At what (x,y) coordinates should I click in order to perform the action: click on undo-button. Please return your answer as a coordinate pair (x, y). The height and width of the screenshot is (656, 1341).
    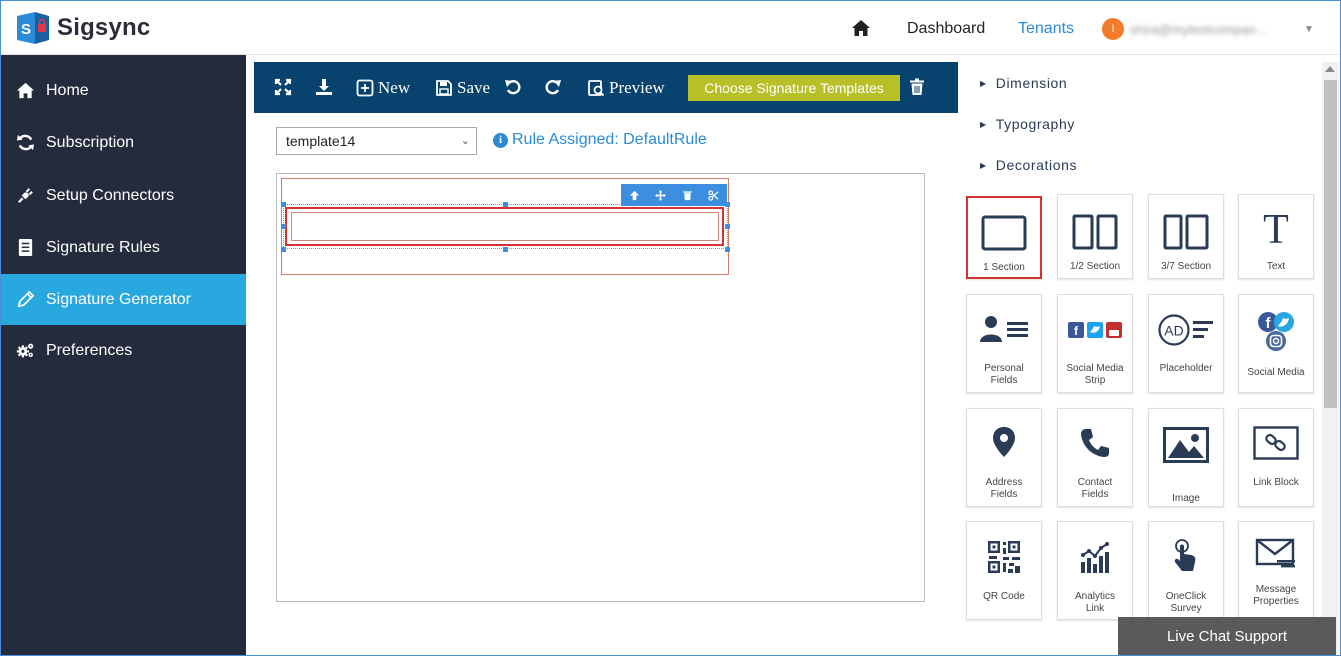
    Looking at the image, I should click on (513, 87).